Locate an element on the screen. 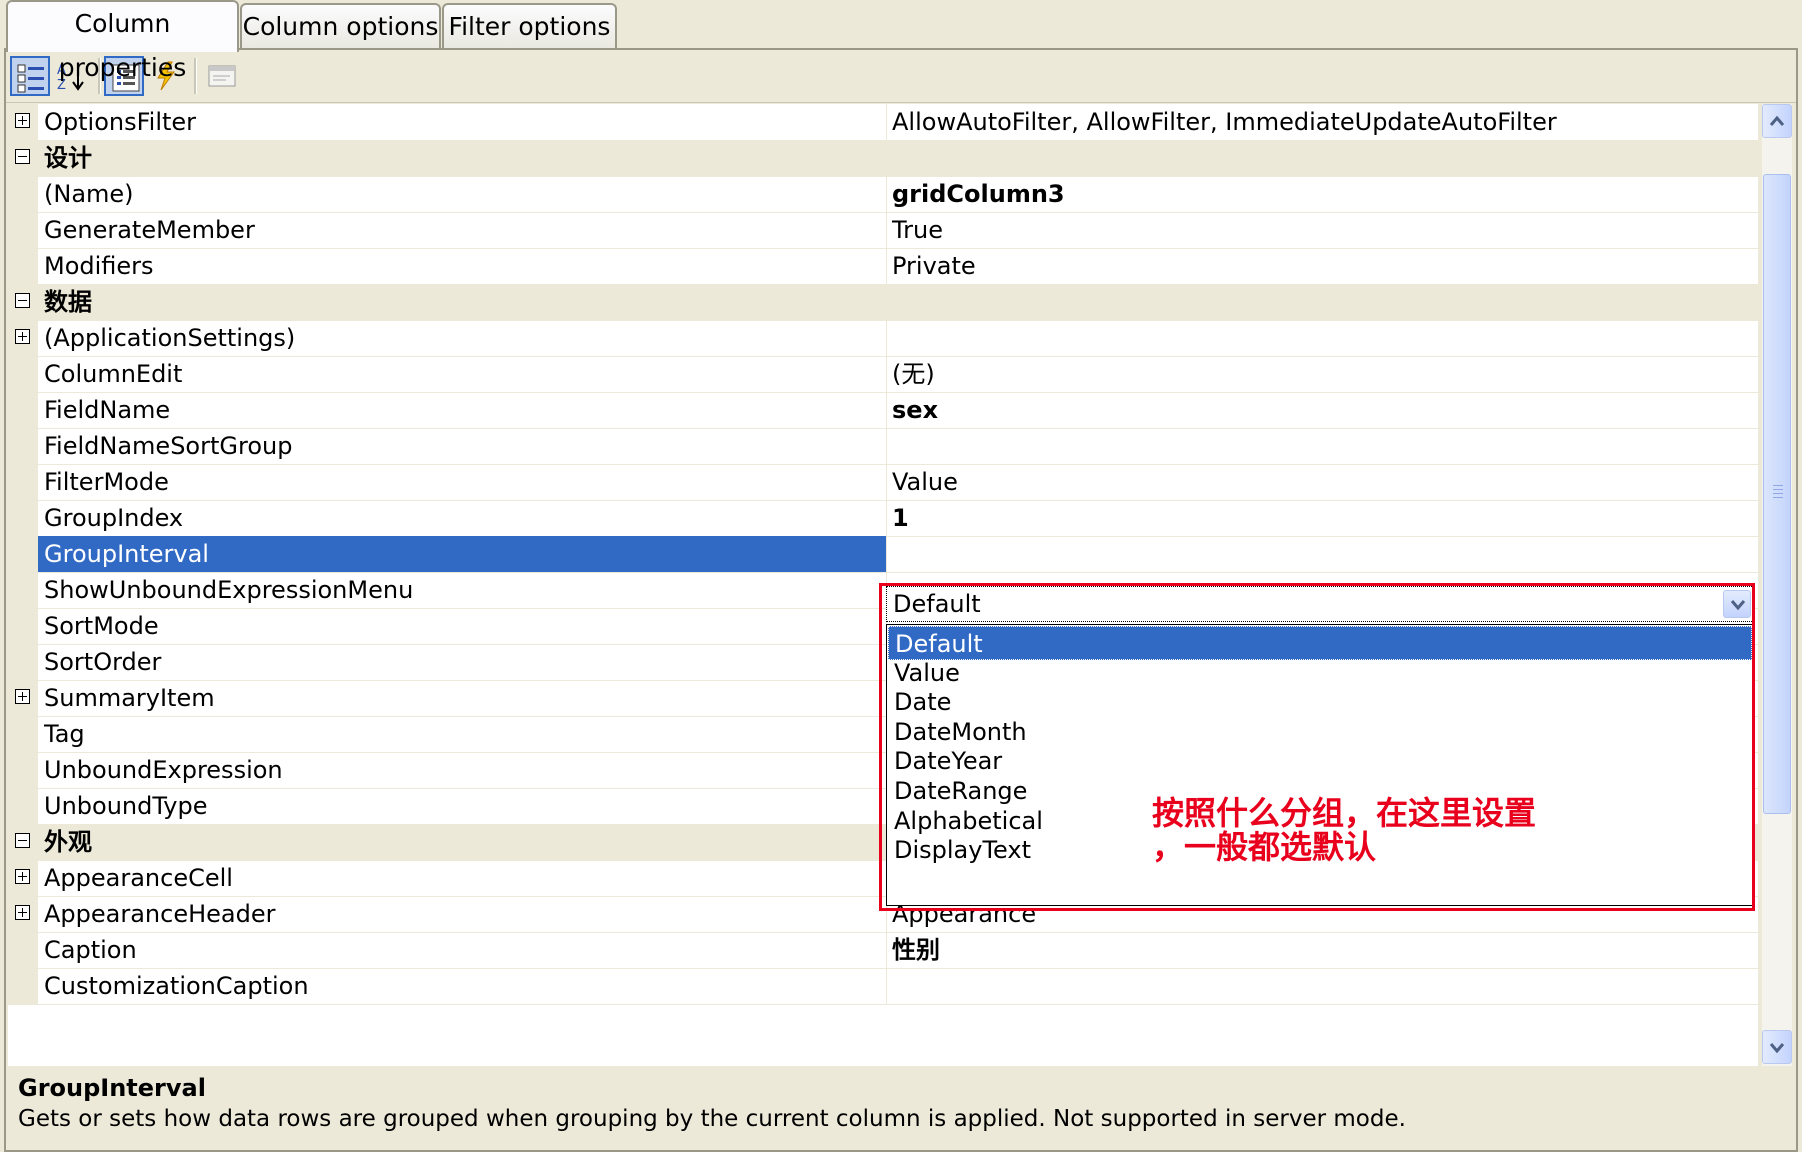 The height and width of the screenshot is (1152, 1802). scroll-down-button is located at coordinates (1777, 1047).